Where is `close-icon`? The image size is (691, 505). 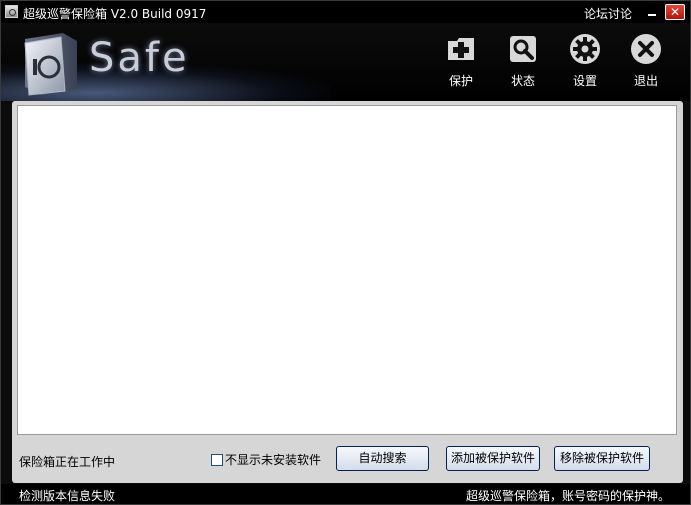
close-icon is located at coordinates (646, 49).